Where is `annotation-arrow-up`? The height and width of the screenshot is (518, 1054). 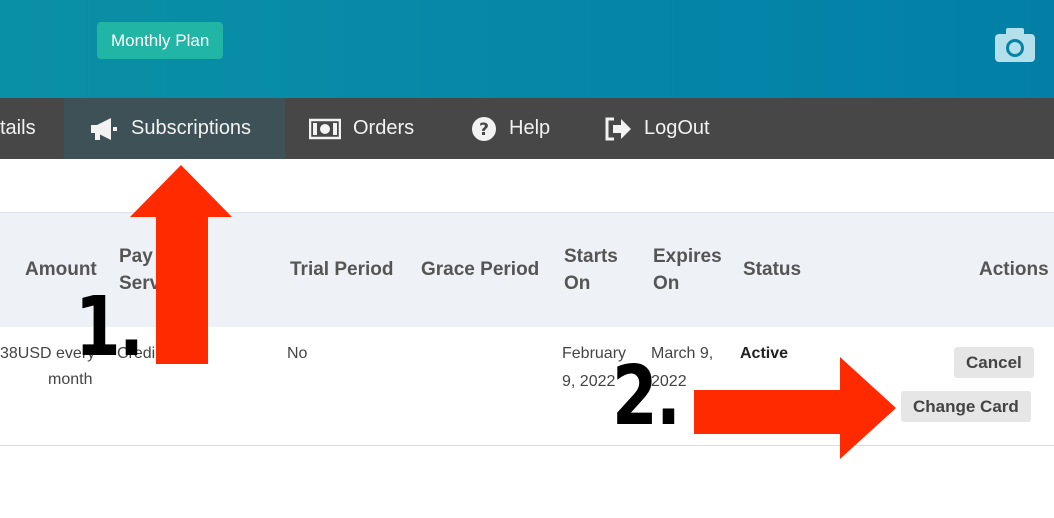
annotation-arrow-up is located at coordinates (181, 264).